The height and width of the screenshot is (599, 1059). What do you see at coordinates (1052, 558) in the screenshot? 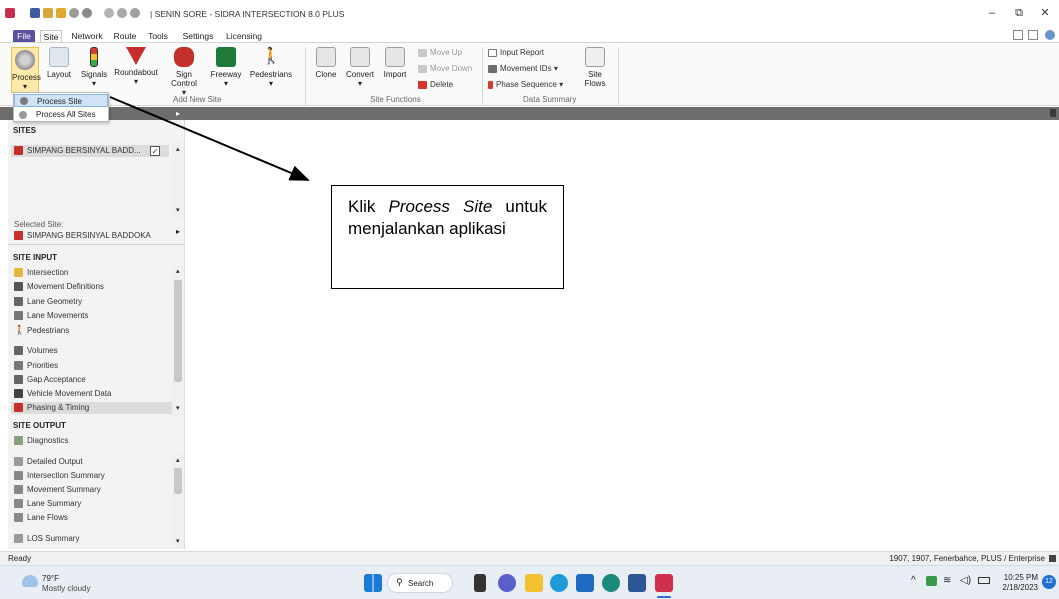
I see `license-icon` at bounding box center [1052, 558].